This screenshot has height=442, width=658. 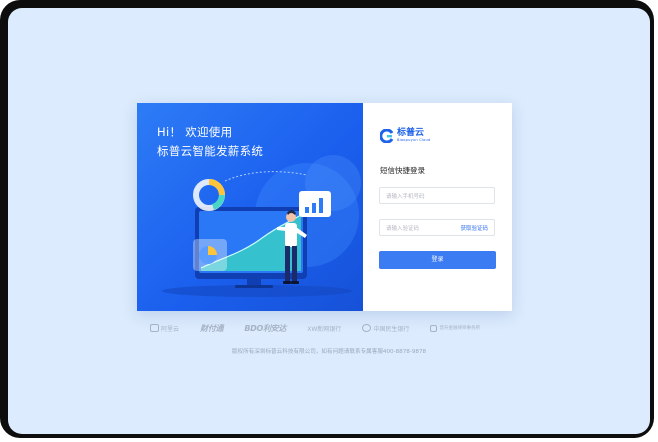 I want to click on brand-name: 标普云, so click(x=411, y=133).